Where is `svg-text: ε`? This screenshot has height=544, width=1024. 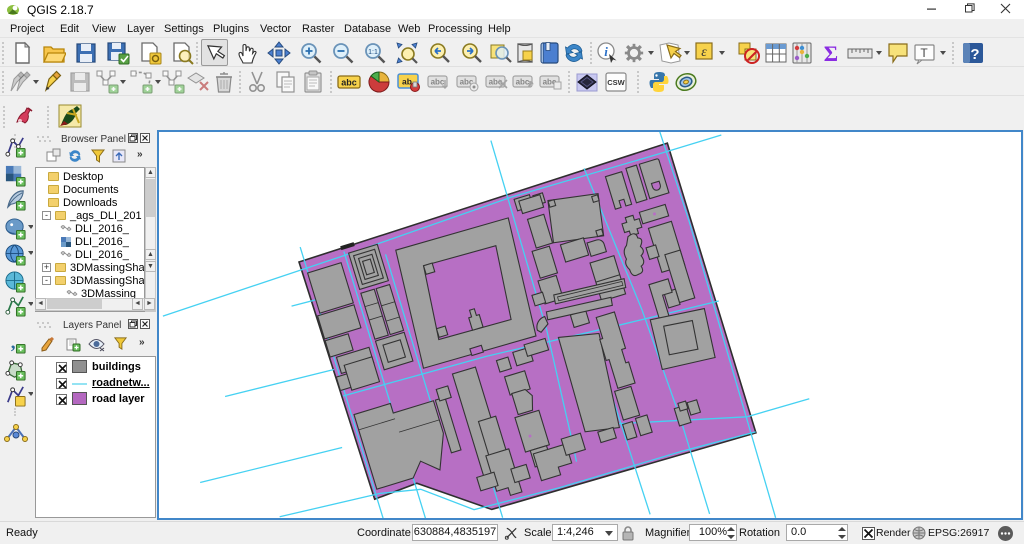 svg-text: ε is located at coordinates (704, 52).